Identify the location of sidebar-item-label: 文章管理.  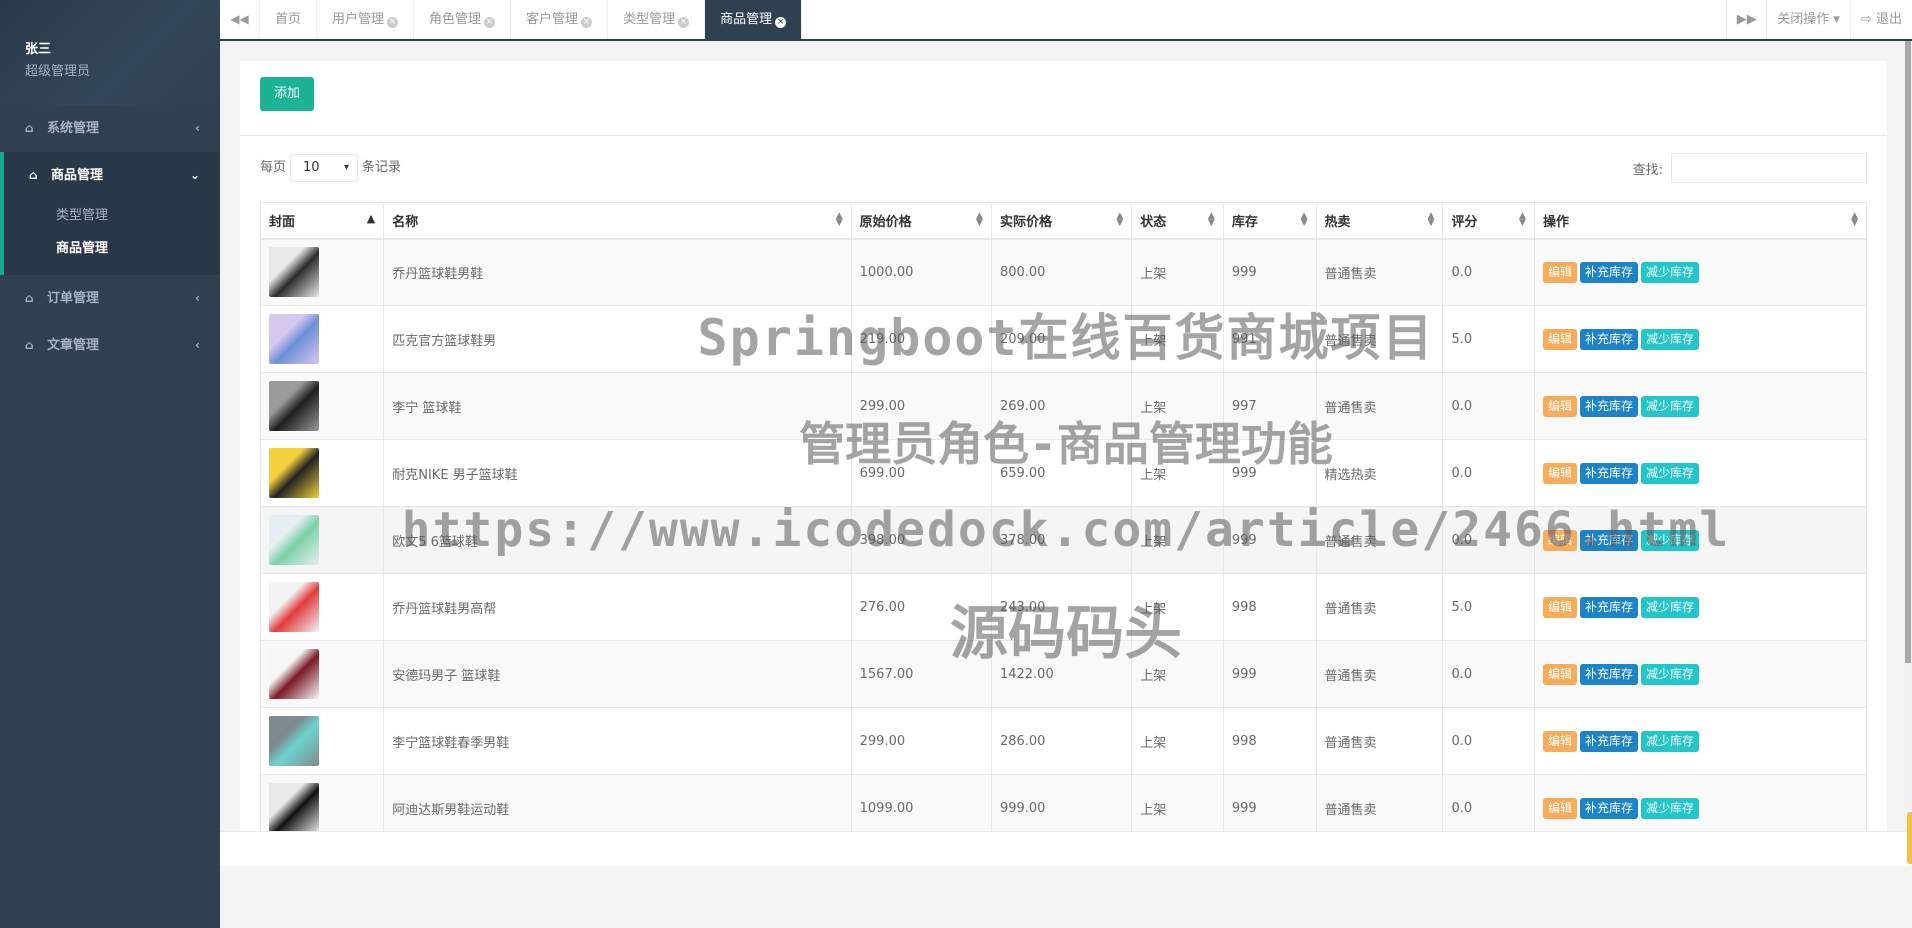
(73, 345).